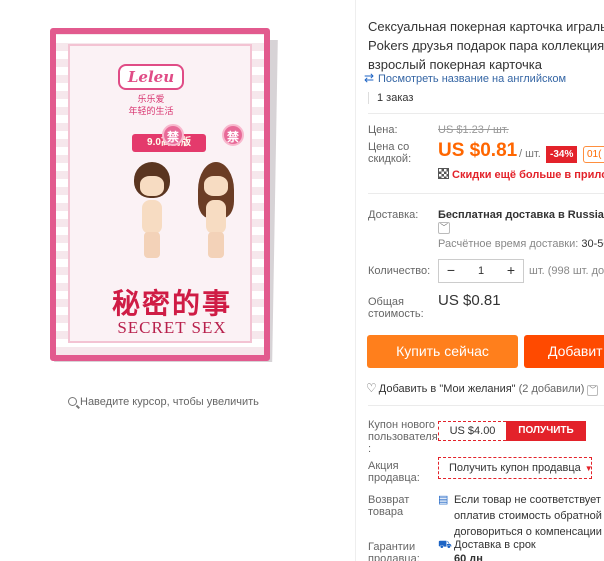  I want to click on app-promo-text: Скидки ещё больше в приложе, so click(528, 175).